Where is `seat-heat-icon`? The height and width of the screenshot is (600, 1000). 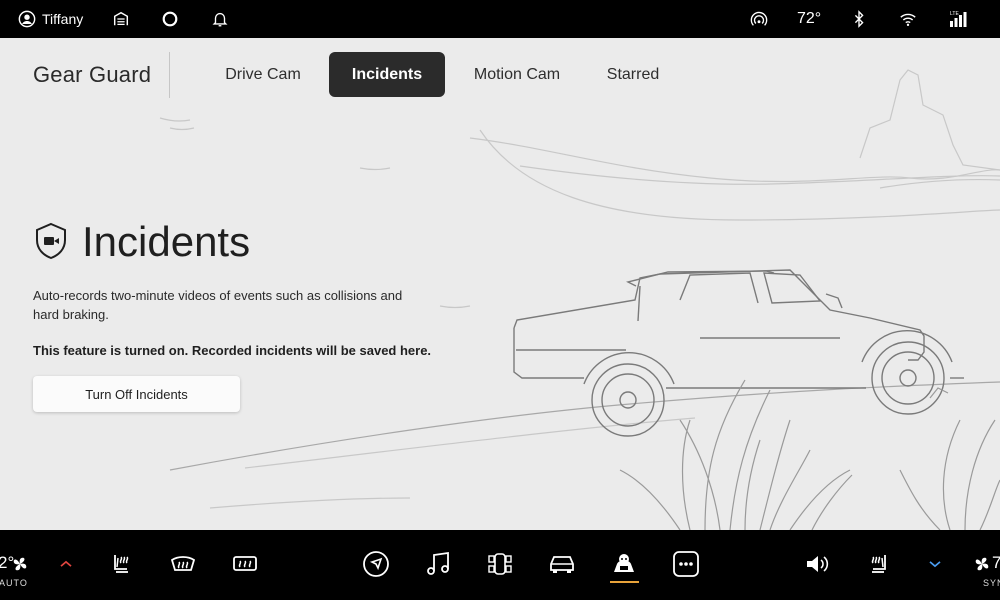 seat-heat-icon is located at coordinates (121, 564).